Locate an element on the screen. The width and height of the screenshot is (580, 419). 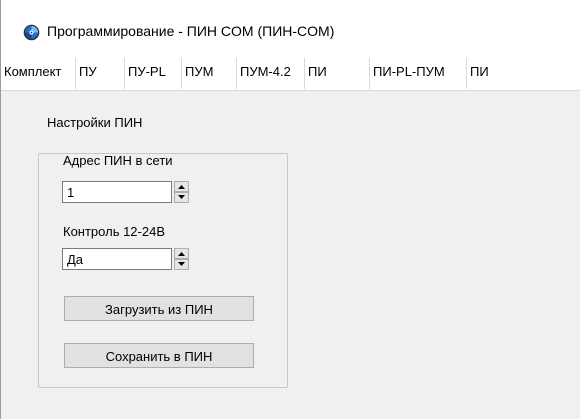
address-input is located at coordinates (117, 192).